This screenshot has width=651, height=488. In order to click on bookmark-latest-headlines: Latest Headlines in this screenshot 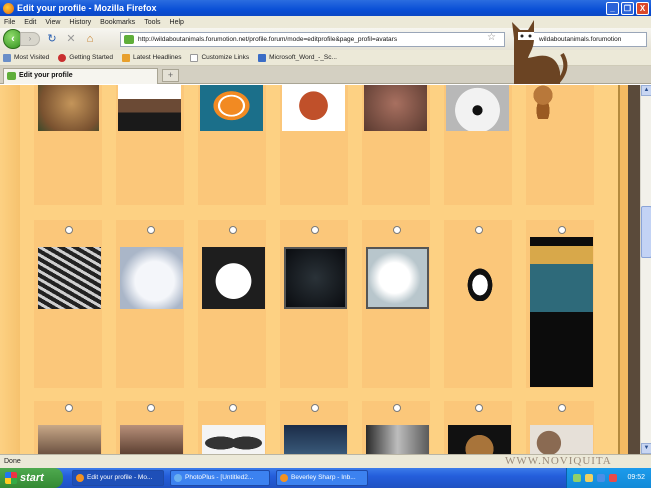, I will do `click(151, 57)`.